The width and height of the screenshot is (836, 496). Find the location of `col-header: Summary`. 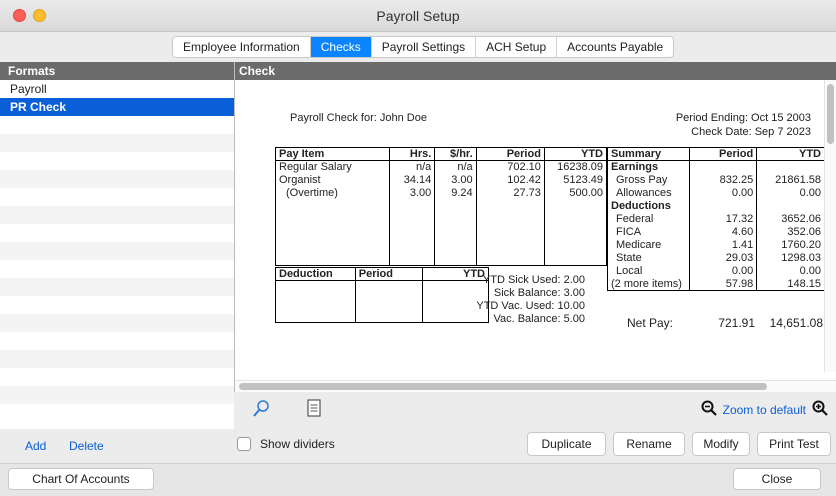

col-header: Summary is located at coordinates (648, 154).